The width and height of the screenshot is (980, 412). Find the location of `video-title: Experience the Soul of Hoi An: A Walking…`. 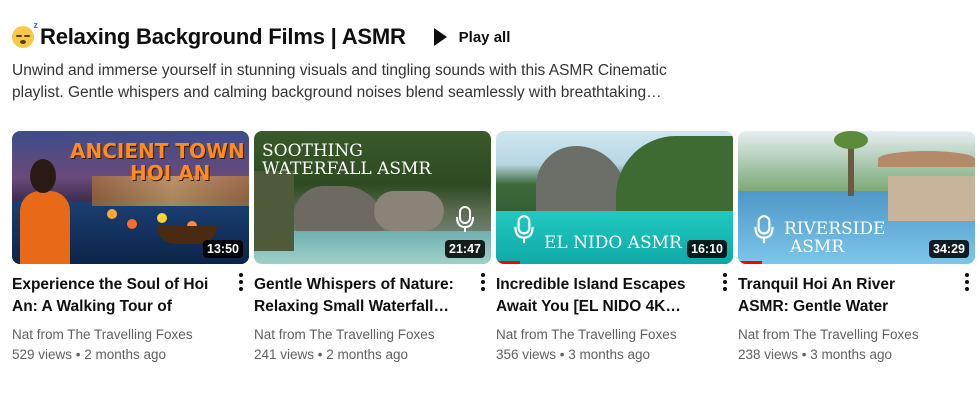

video-title: Experience the Soul of Hoi An: A Walking… is located at coordinates (117, 296).